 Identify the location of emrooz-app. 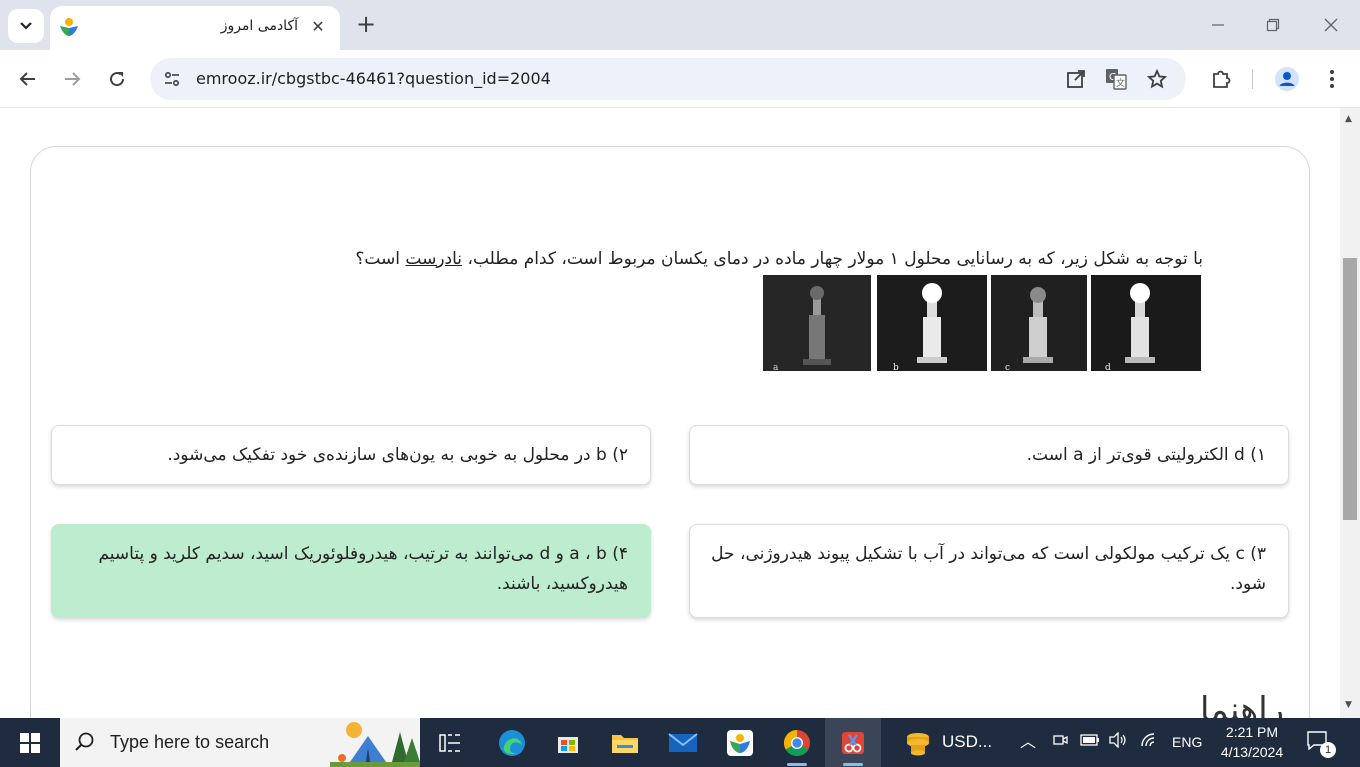
(740, 742).